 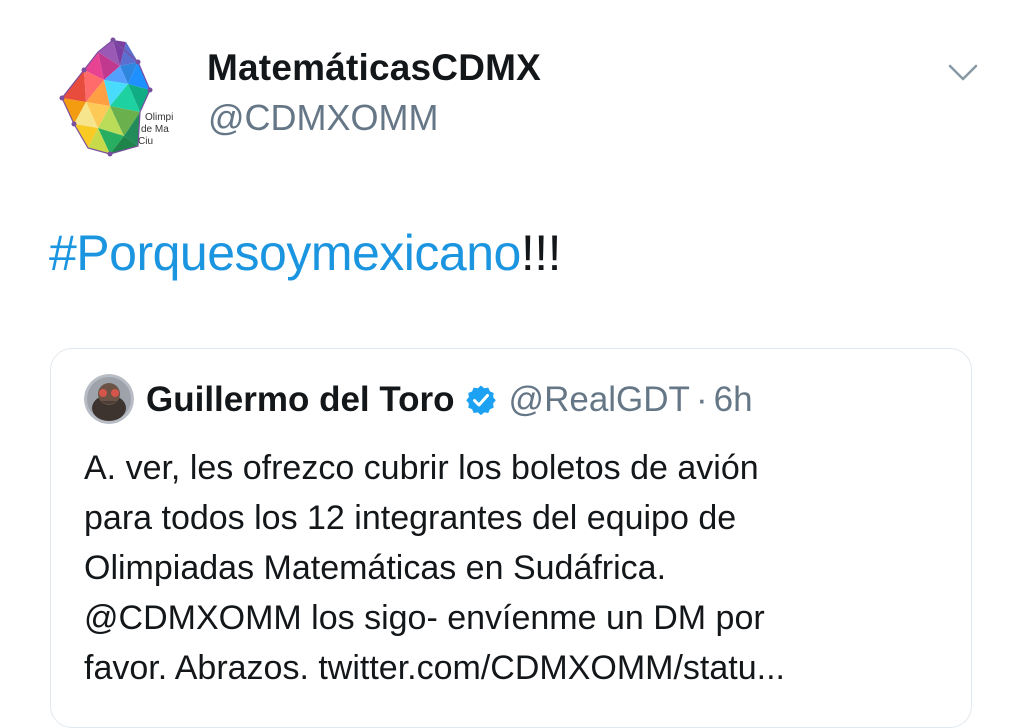 I want to click on quoted-tweet-timestamp: 6h, so click(x=733, y=400).